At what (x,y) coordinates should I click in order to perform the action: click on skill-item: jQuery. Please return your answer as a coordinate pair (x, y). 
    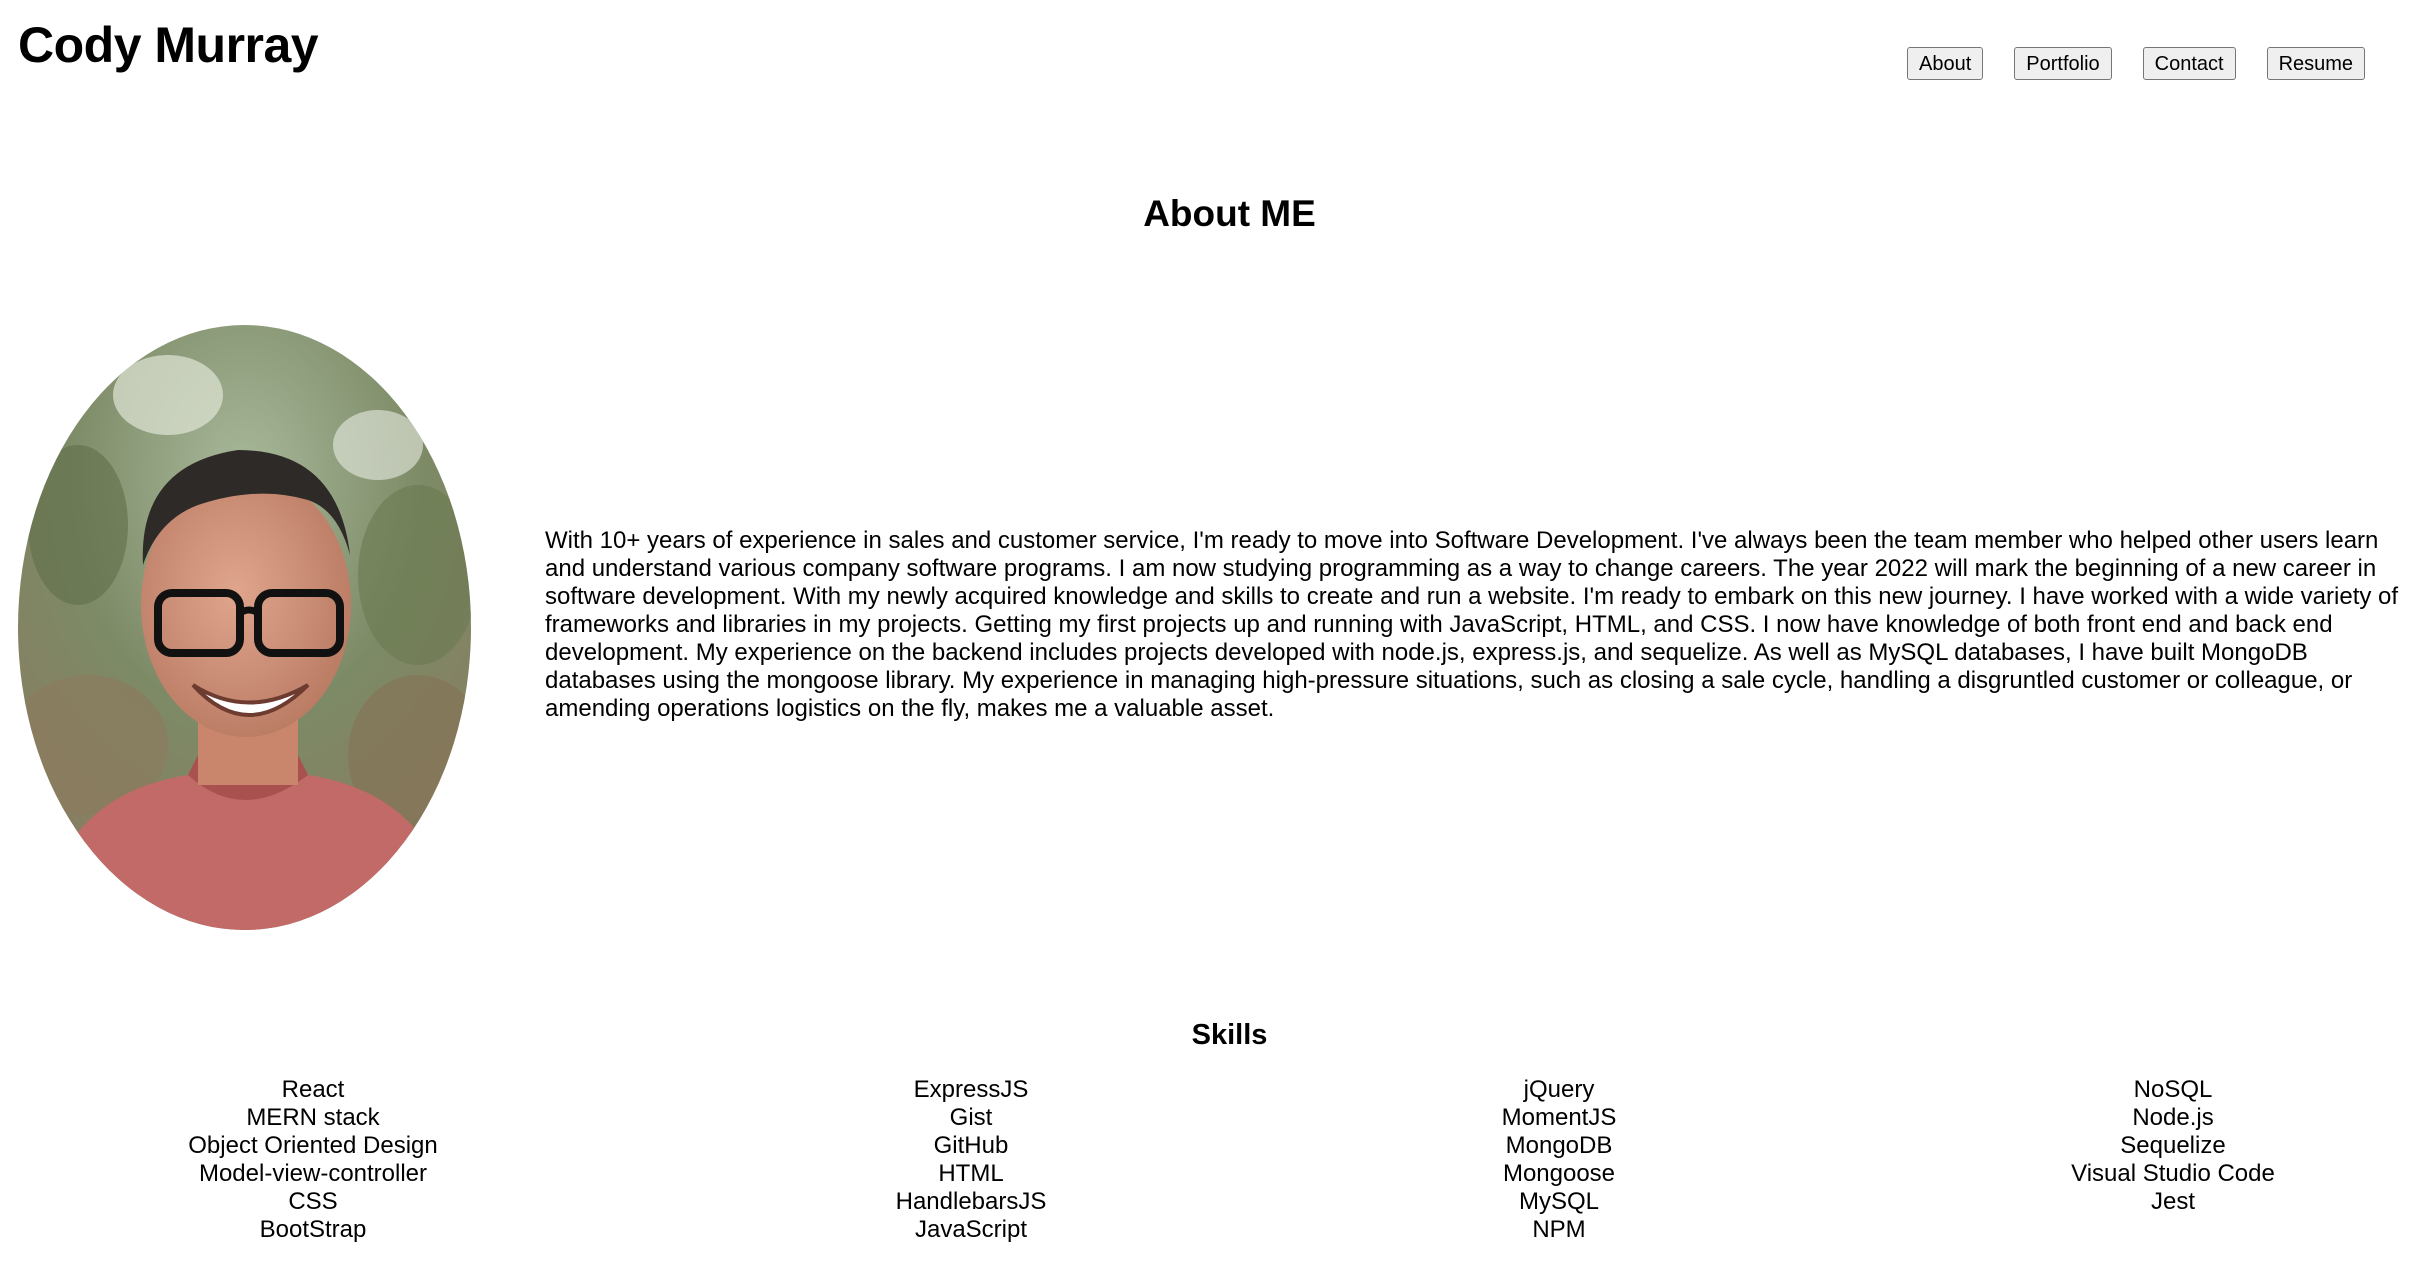
    Looking at the image, I should click on (1559, 1089).